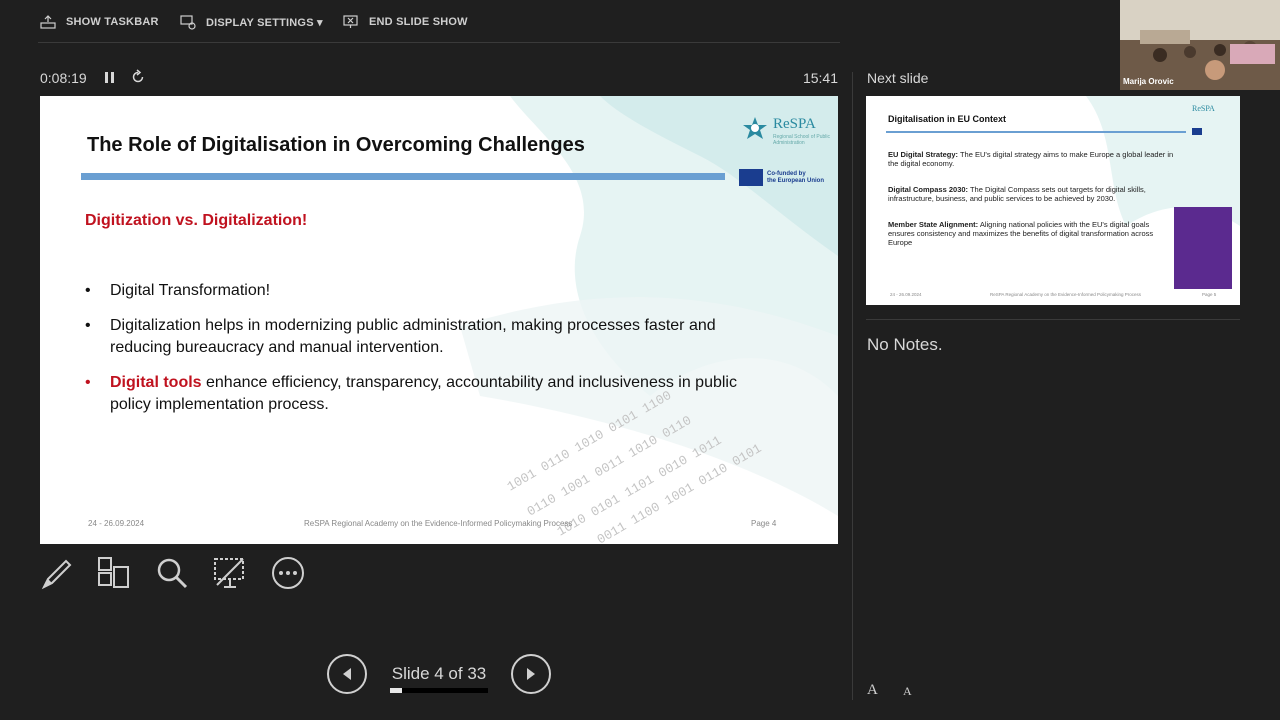 This screenshot has height=720, width=1280. What do you see at coordinates (288, 573) in the screenshot?
I see `more-options-icon` at bounding box center [288, 573].